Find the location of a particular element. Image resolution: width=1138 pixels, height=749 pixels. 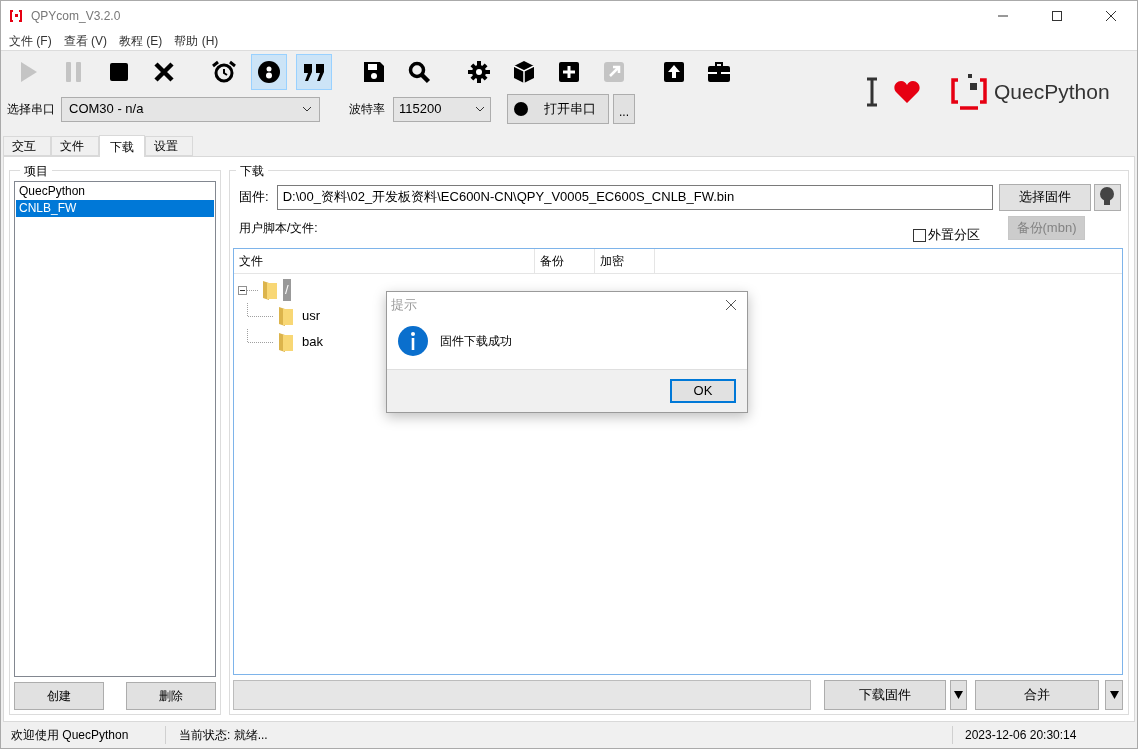

project-button: 创建 is located at coordinates (59, 696).